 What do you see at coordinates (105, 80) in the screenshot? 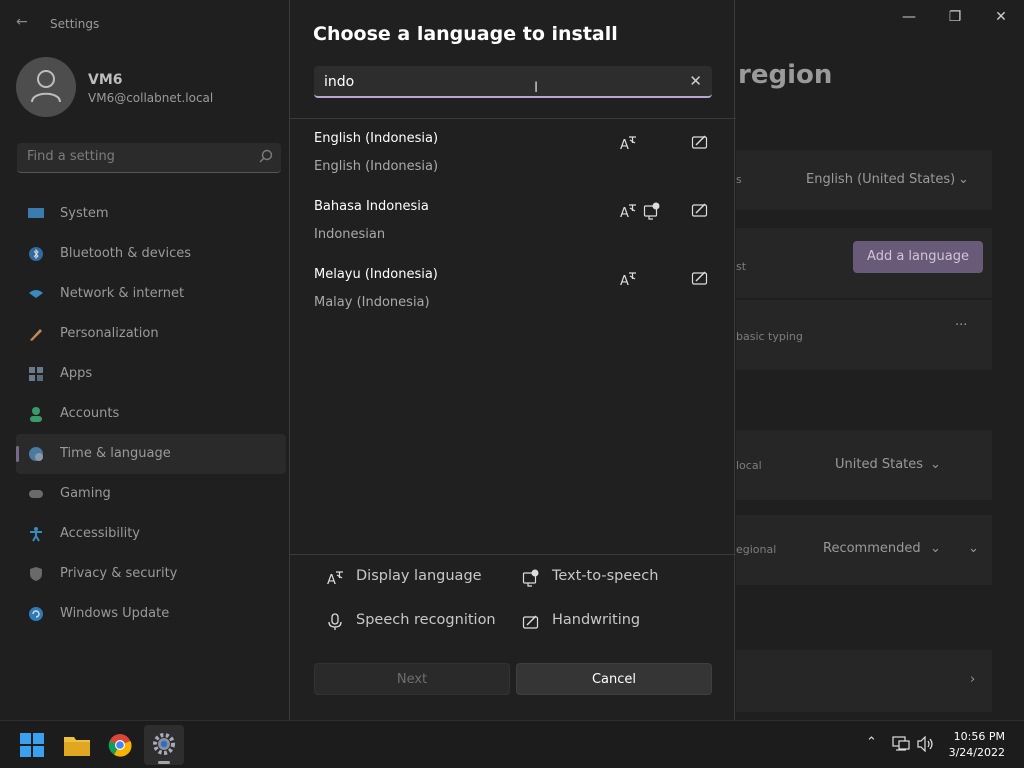
I see `user-name: VM6` at bounding box center [105, 80].